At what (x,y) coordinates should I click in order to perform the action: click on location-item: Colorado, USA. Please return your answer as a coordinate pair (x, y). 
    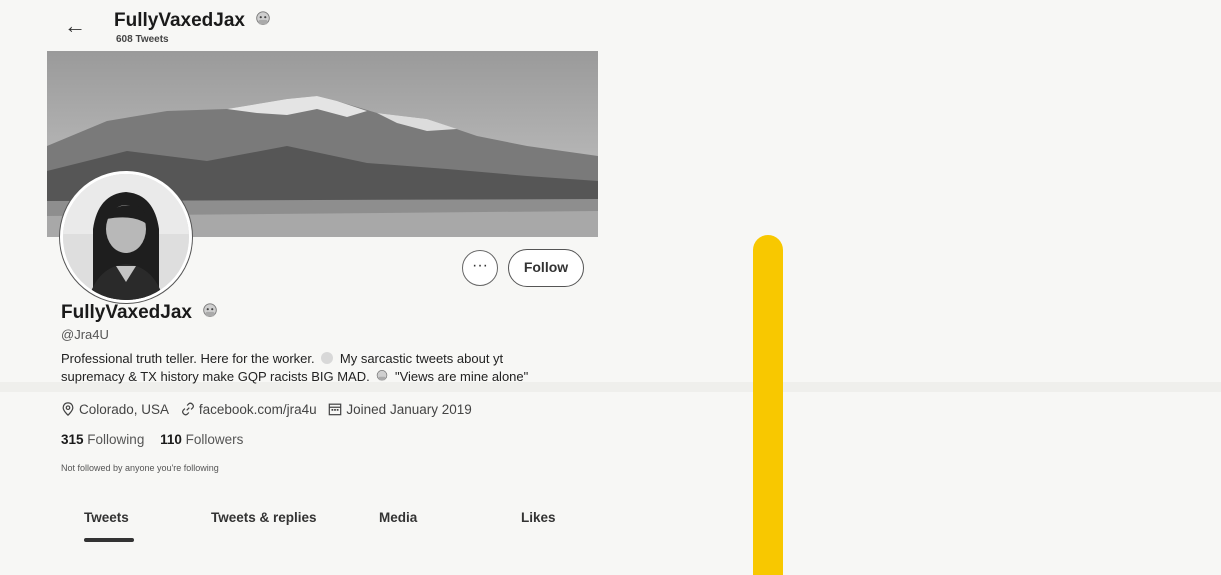
    Looking at the image, I should click on (115, 409).